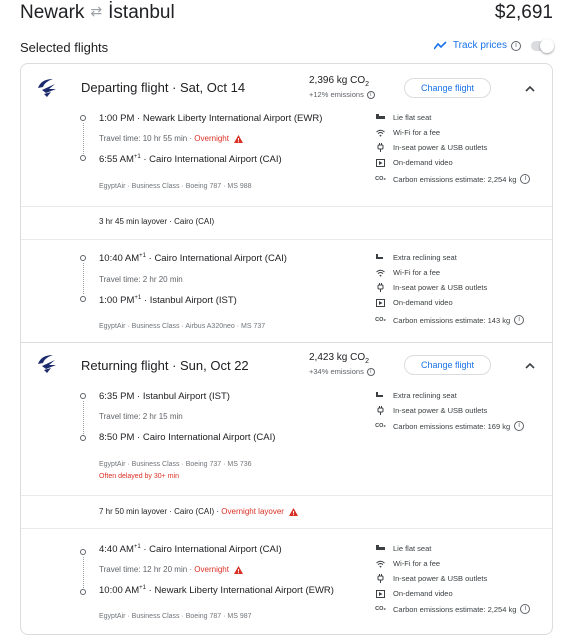  What do you see at coordinates (159, 511) in the screenshot?
I see `layover-text: 7 hr 50 min layover · Cairo (CAI) ·` at bounding box center [159, 511].